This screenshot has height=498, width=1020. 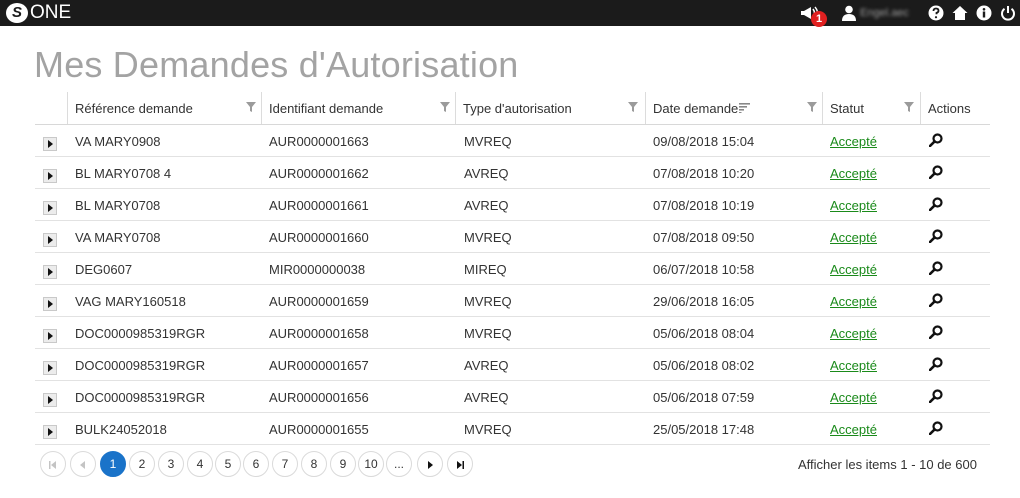 What do you see at coordinates (113, 464) in the screenshot?
I see `page-button-current: 1` at bounding box center [113, 464].